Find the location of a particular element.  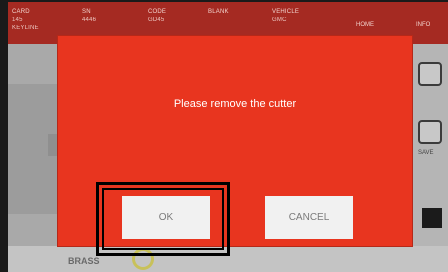

header-field-sn: SN 4446 is located at coordinates (89, 16).